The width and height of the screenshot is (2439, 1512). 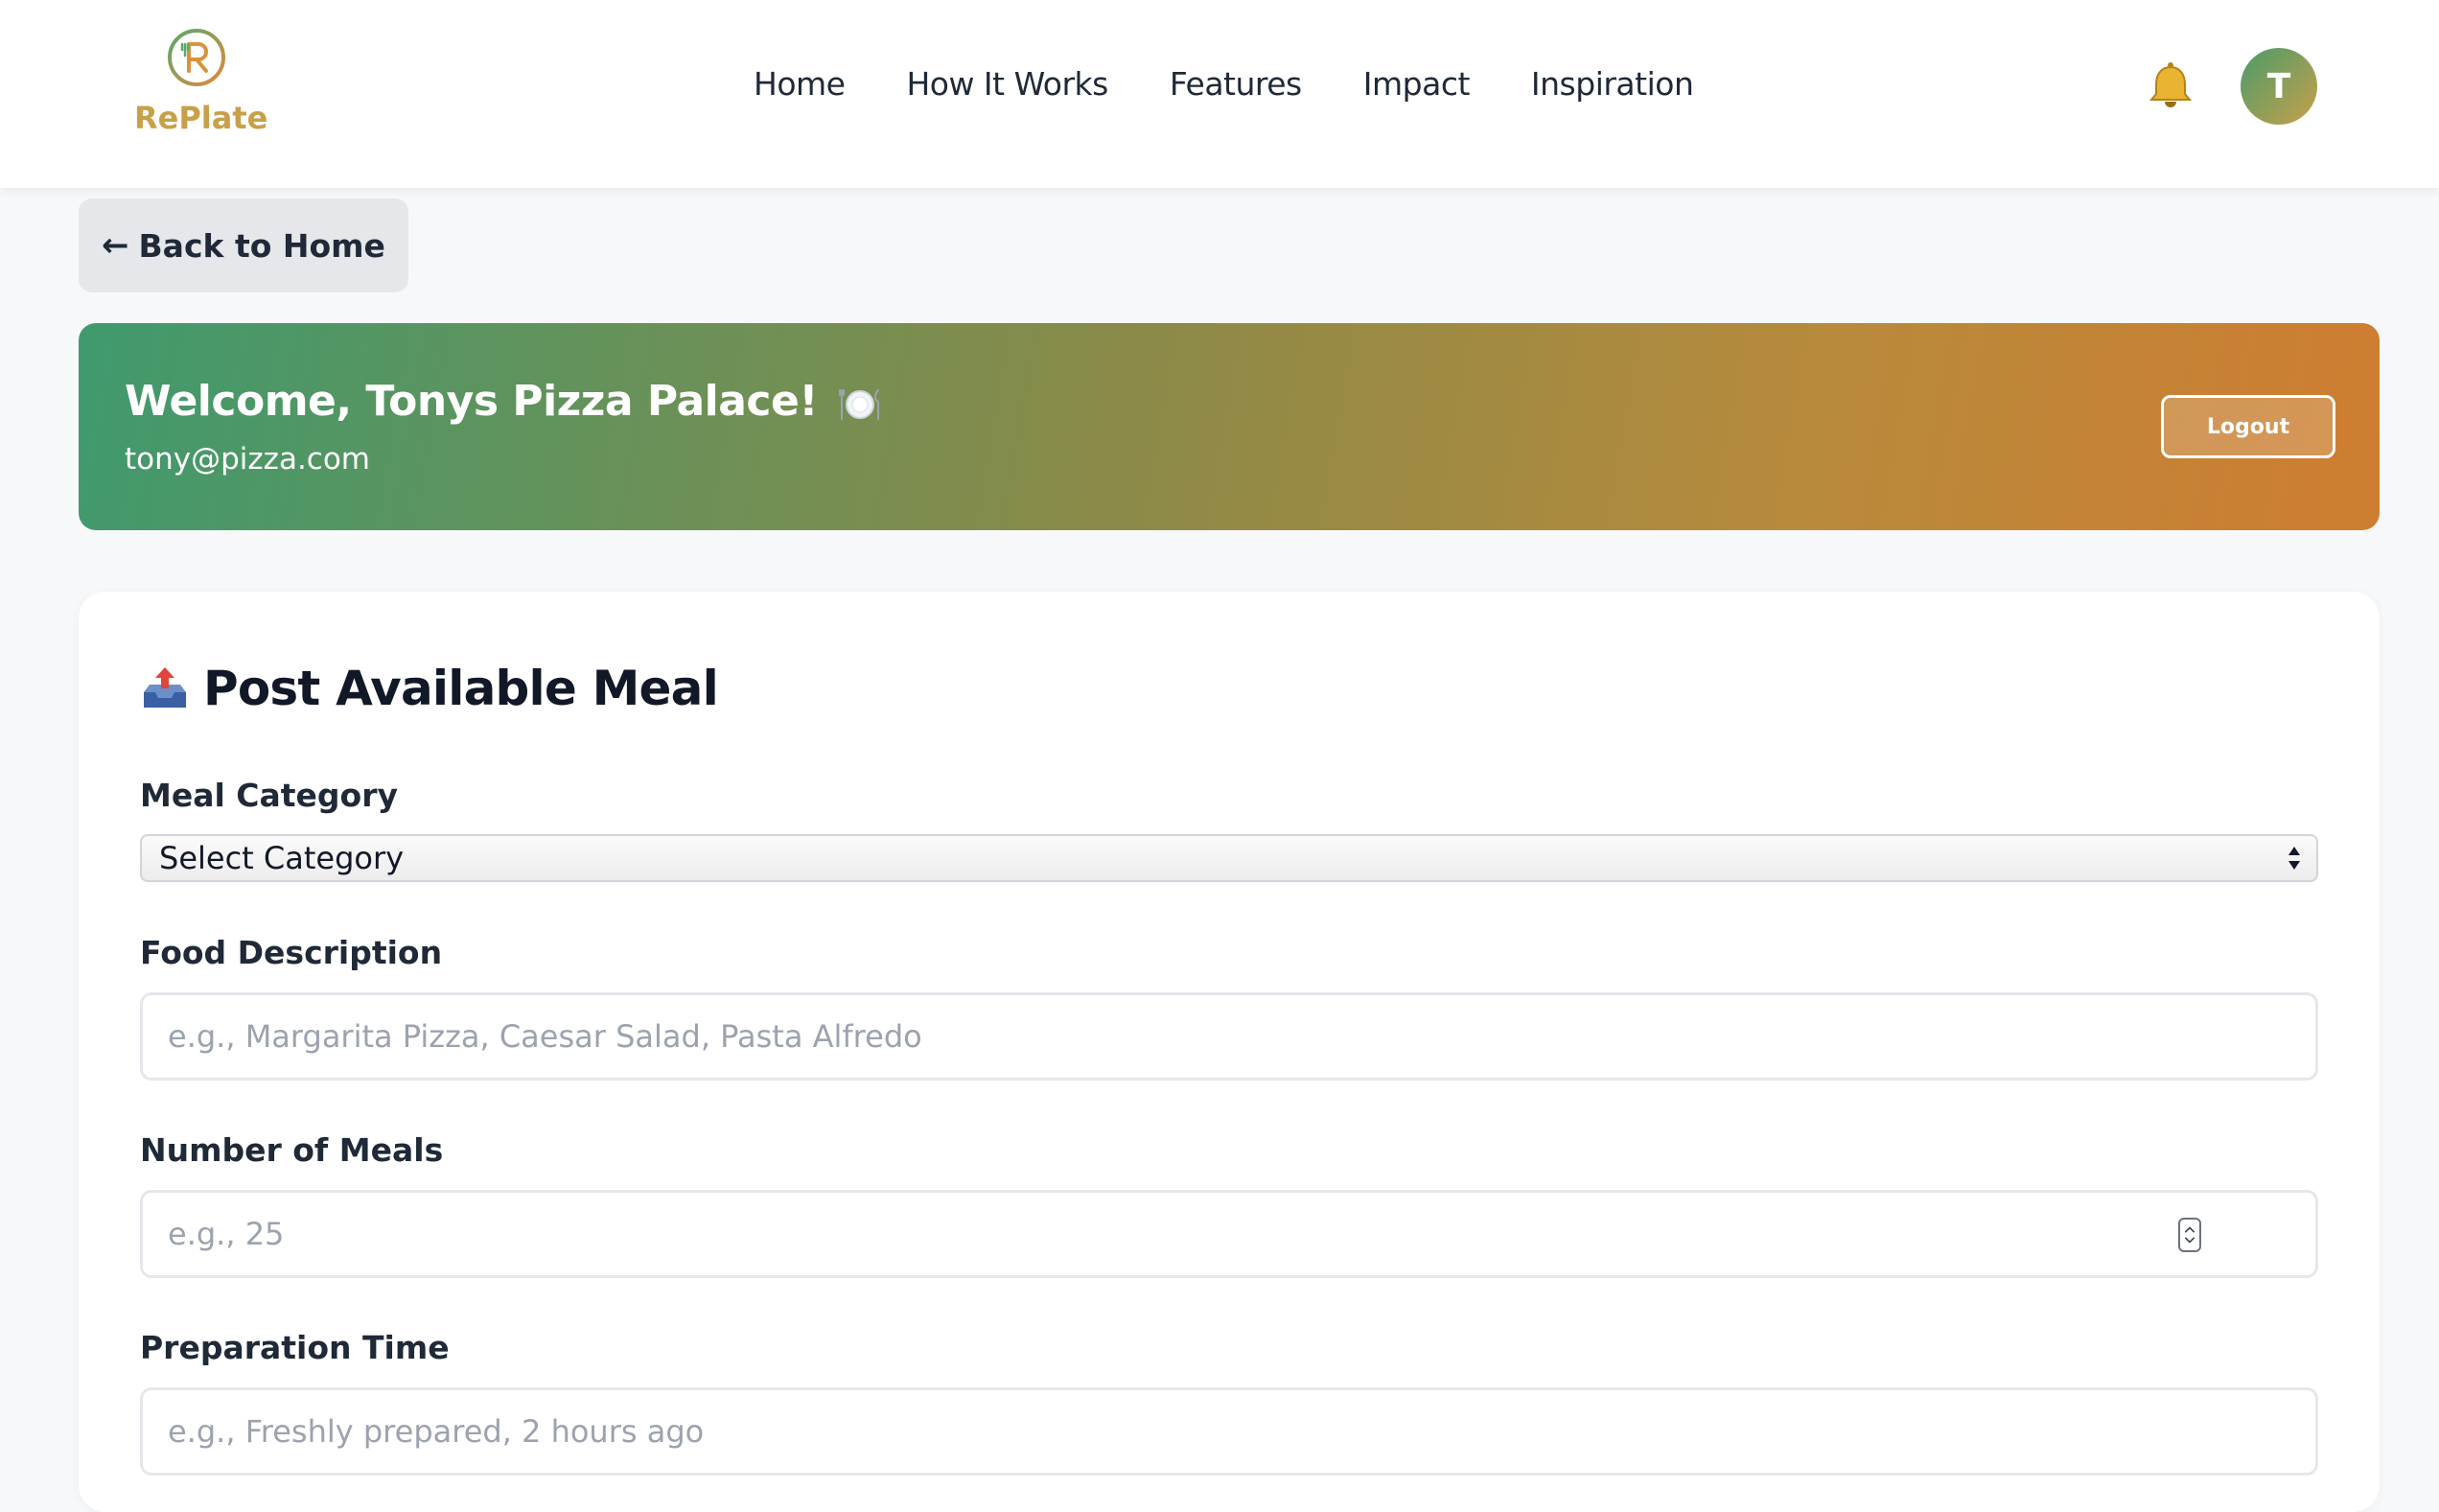 What do you see at coordinates (196, 57) in the screenshot?
I see `replate-logo-icon` at bounding box center [196, 57].